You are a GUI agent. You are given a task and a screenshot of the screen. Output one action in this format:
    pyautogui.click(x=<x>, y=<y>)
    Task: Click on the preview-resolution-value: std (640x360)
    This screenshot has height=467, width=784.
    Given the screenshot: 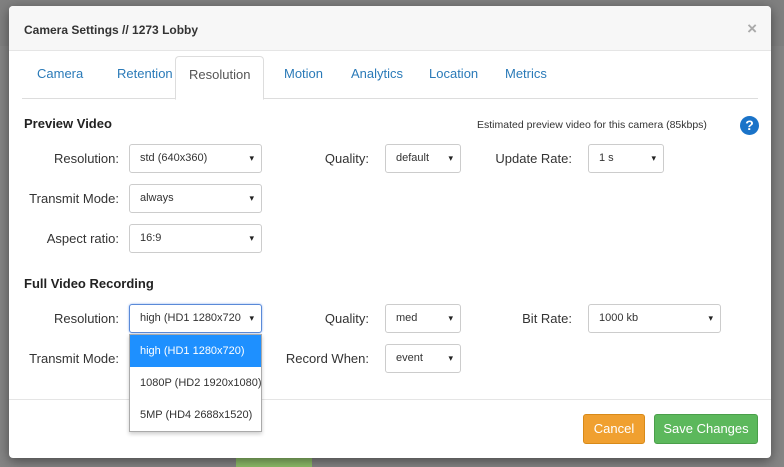 What is the action you would take?
    pyautogui.click(x=174, y=158)
    